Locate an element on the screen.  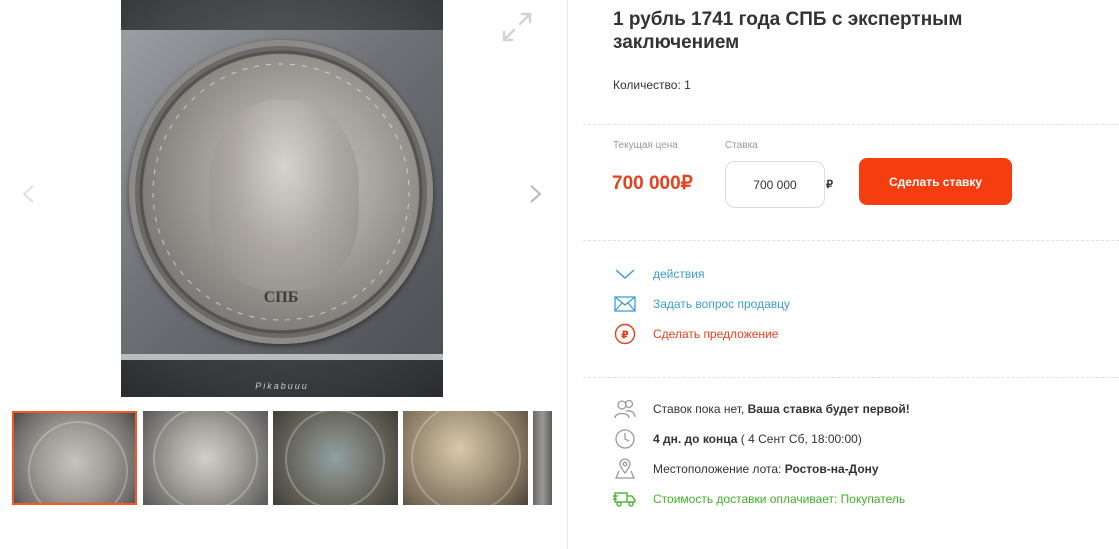
bid-currency: ₽ is located at coordinates (829, 185).